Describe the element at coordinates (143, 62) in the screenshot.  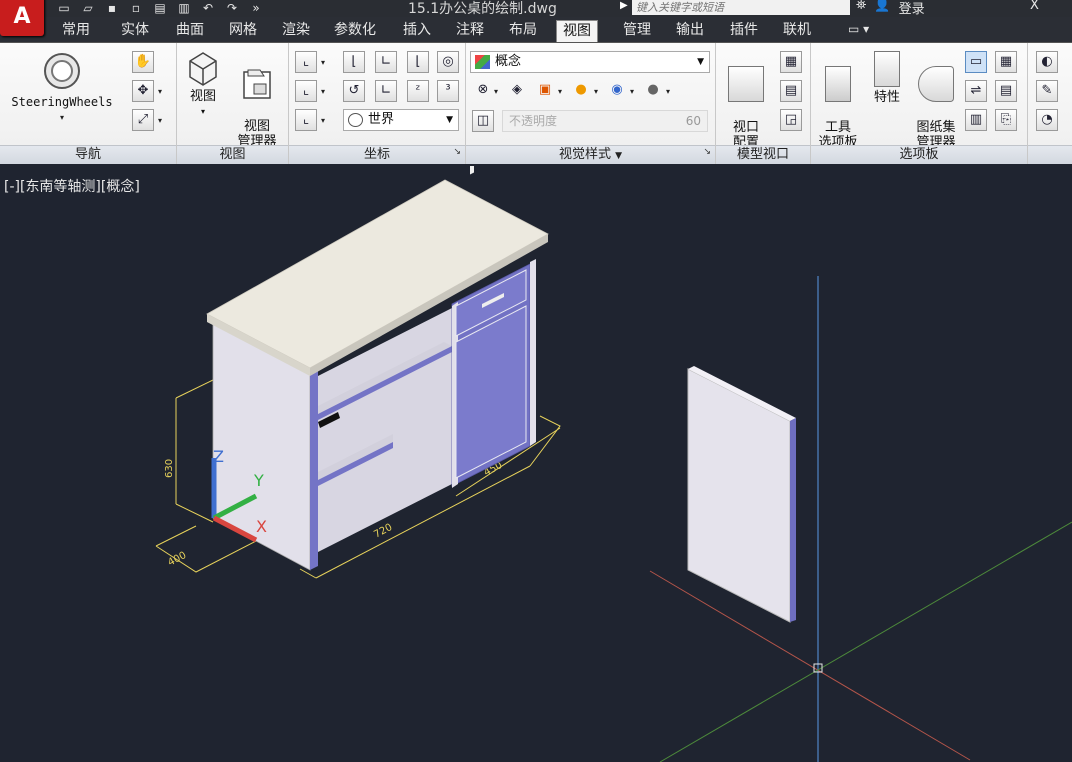
I see `pan-hand-icon: ✋` at that location.